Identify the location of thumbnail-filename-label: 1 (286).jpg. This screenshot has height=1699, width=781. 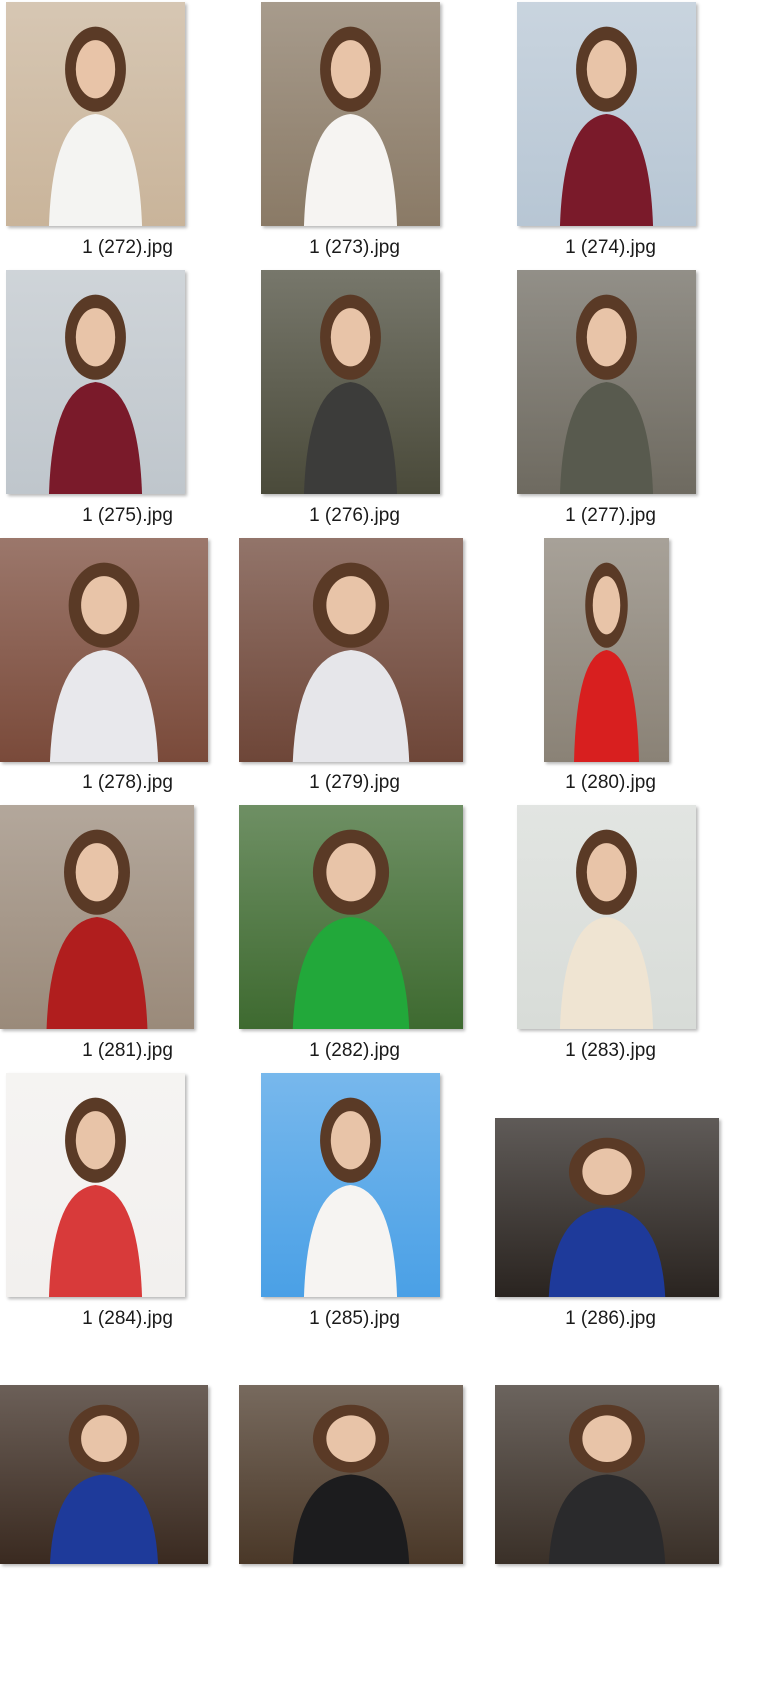
(610, 1319).